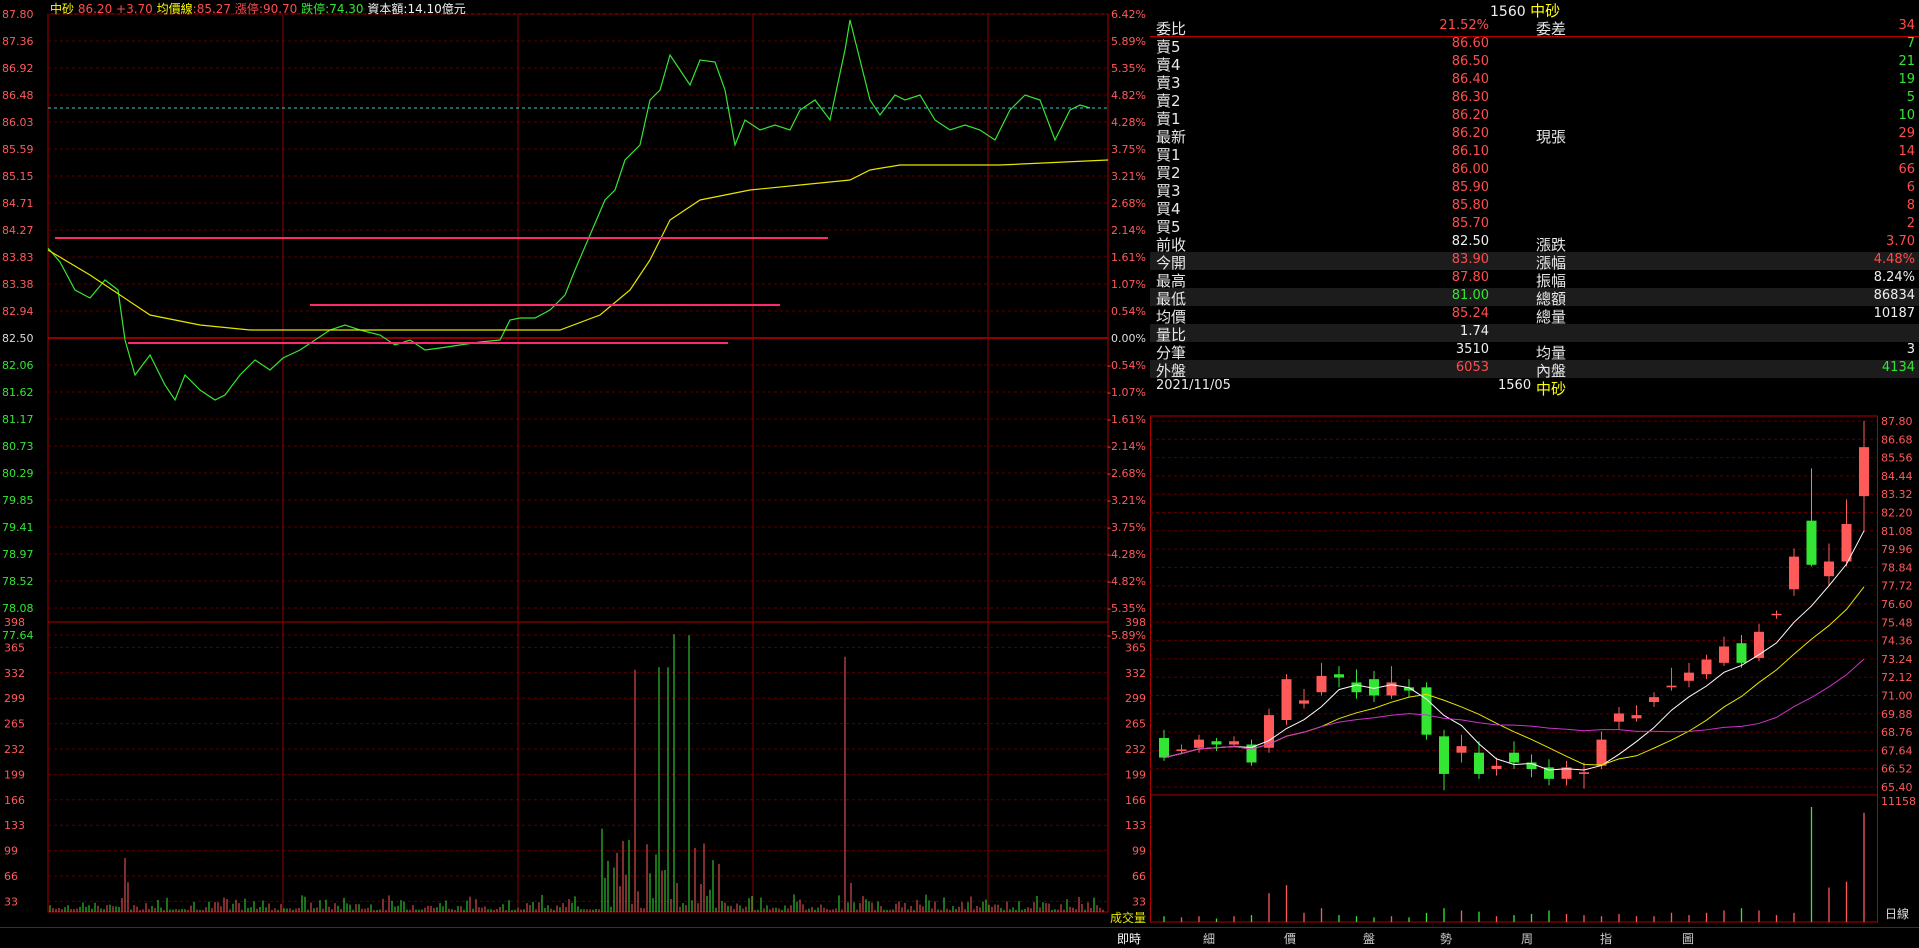 Image resolution: width=1919 pixels, height=948 pixels. What do you see at coordinates (1470, 115) in the screenshot?
I see `quote-row-value: 86.20` at bounding box center [1470, 115].